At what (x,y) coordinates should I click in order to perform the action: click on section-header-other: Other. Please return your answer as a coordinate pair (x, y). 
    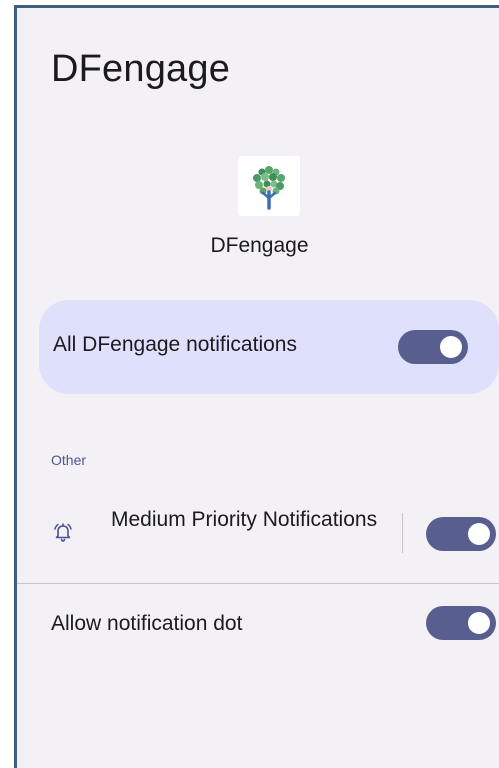
    Looking at the image, I should click on (69, 460).